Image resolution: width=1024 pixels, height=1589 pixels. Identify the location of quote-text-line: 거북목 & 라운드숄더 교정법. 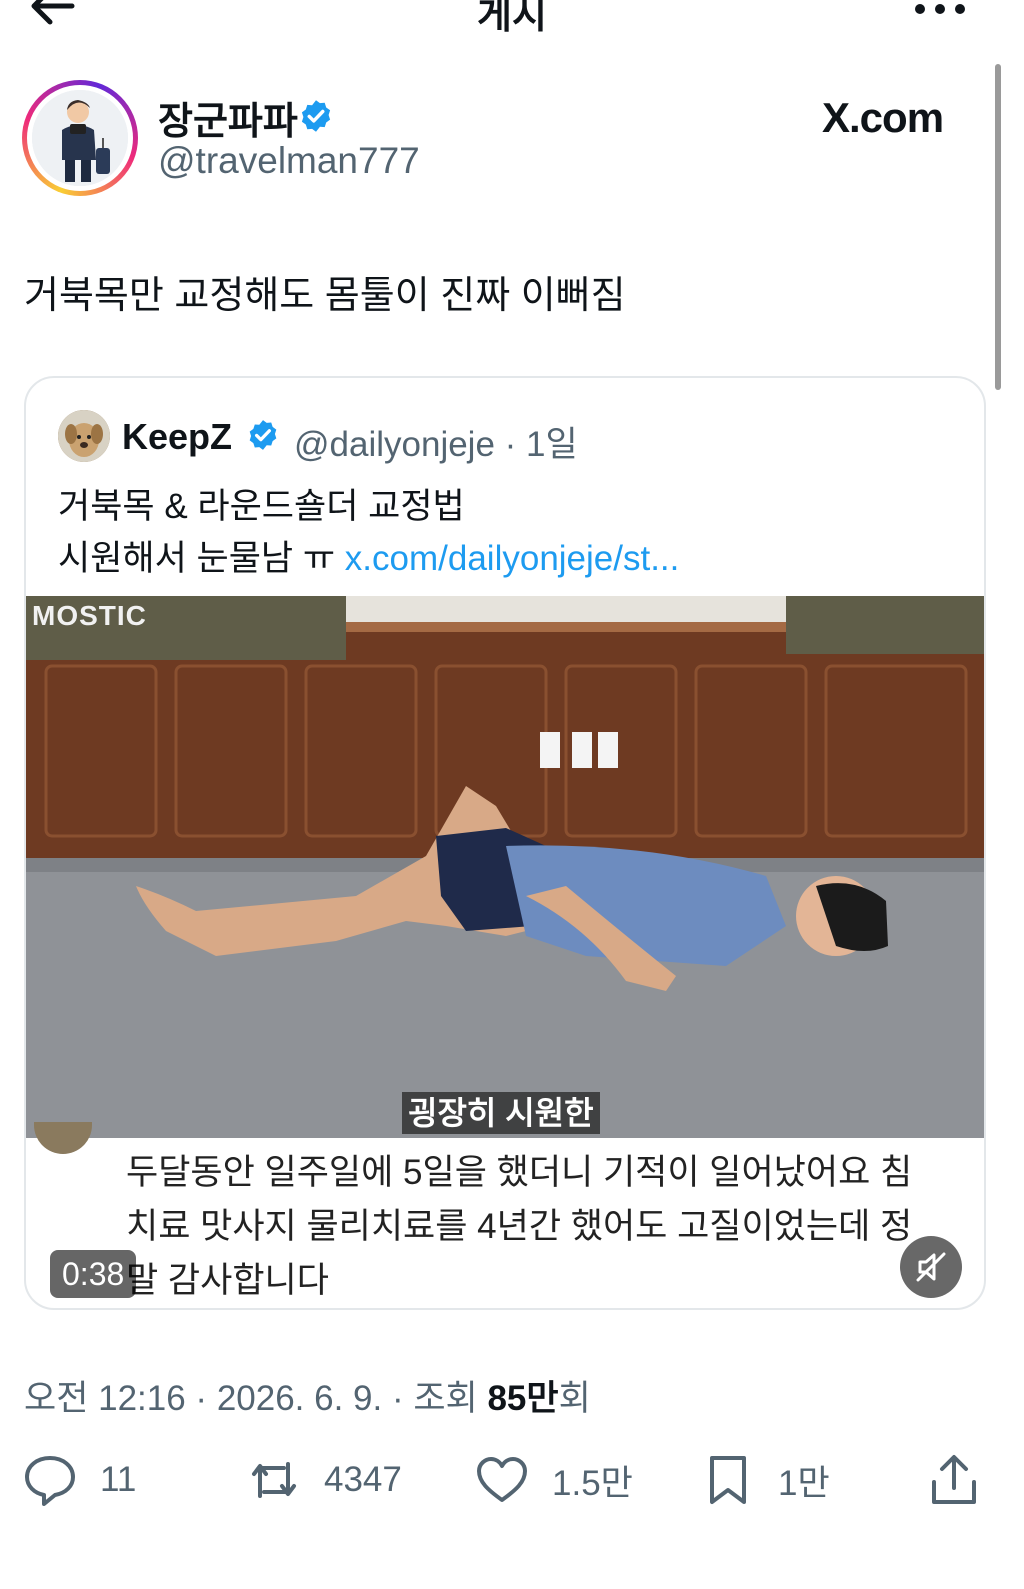
(261, 506).